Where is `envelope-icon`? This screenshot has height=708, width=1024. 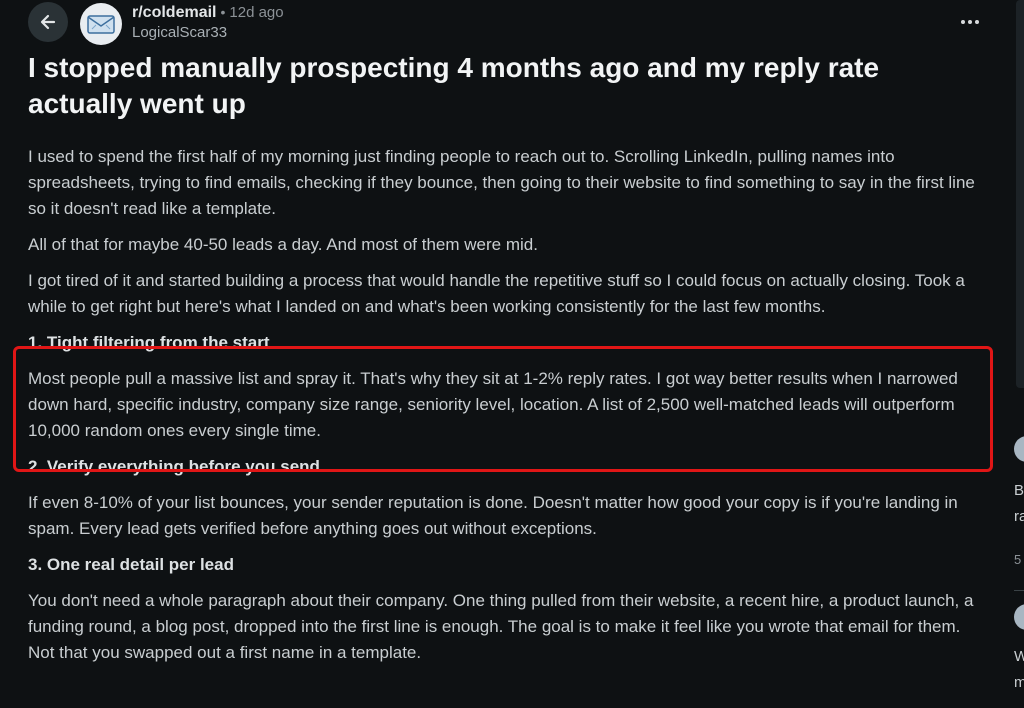
envelope-icon is located at coordinates (101, 24).